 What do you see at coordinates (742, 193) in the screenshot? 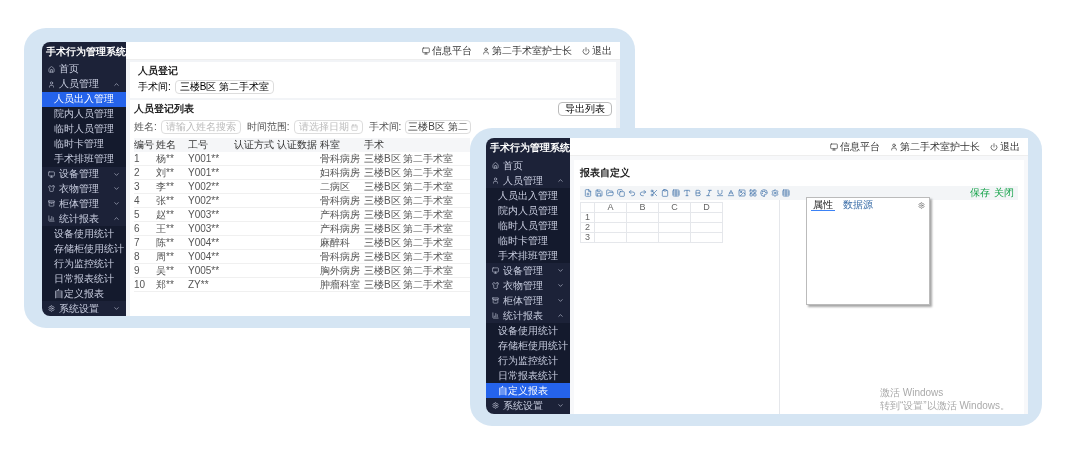
I see `image-icon` at bounding box center [742, 193].